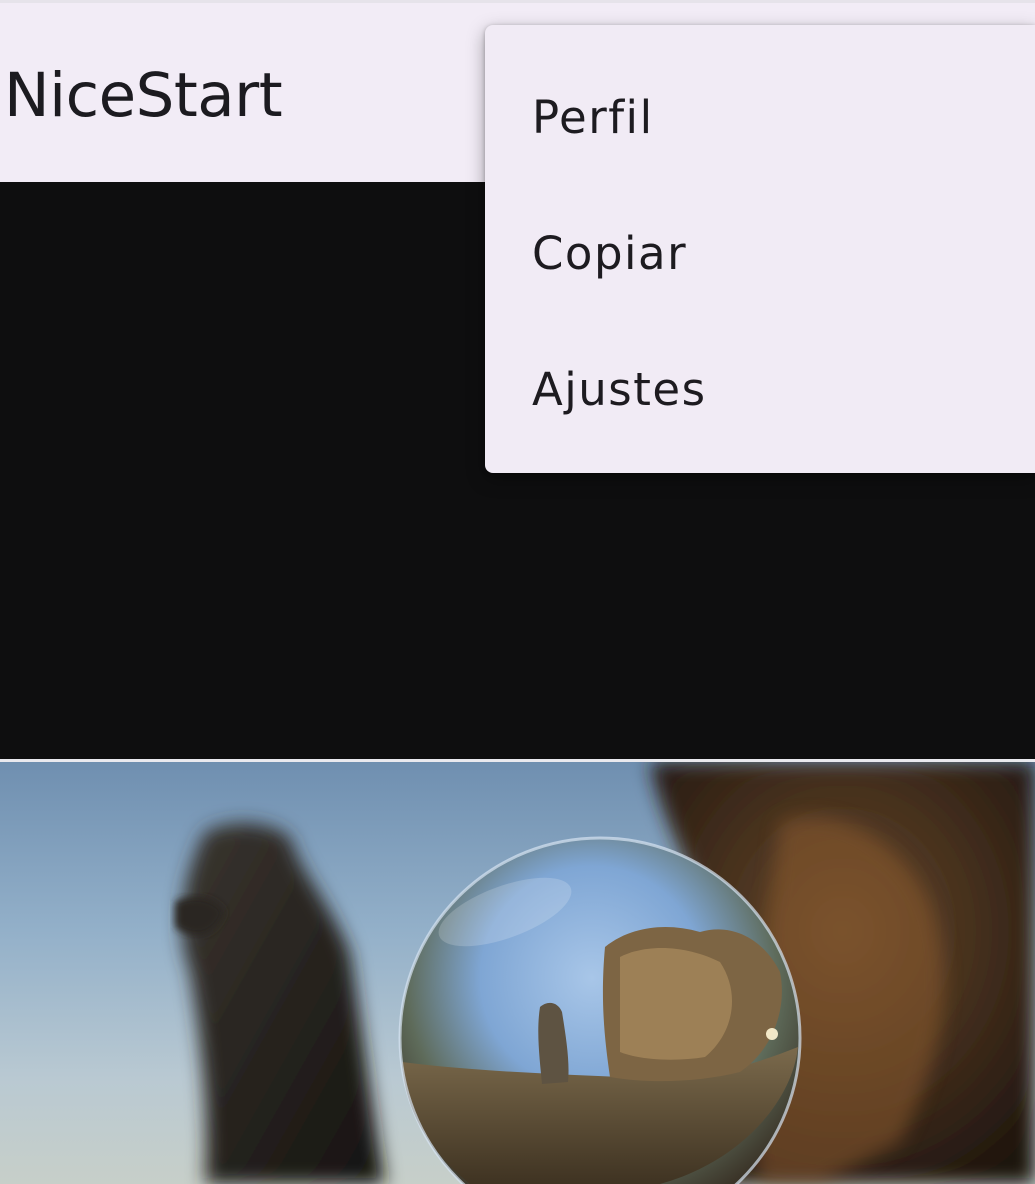 The image size is (1035, 1184). I want to click on menu-item-copiar: Copiar, so click(760, 253).